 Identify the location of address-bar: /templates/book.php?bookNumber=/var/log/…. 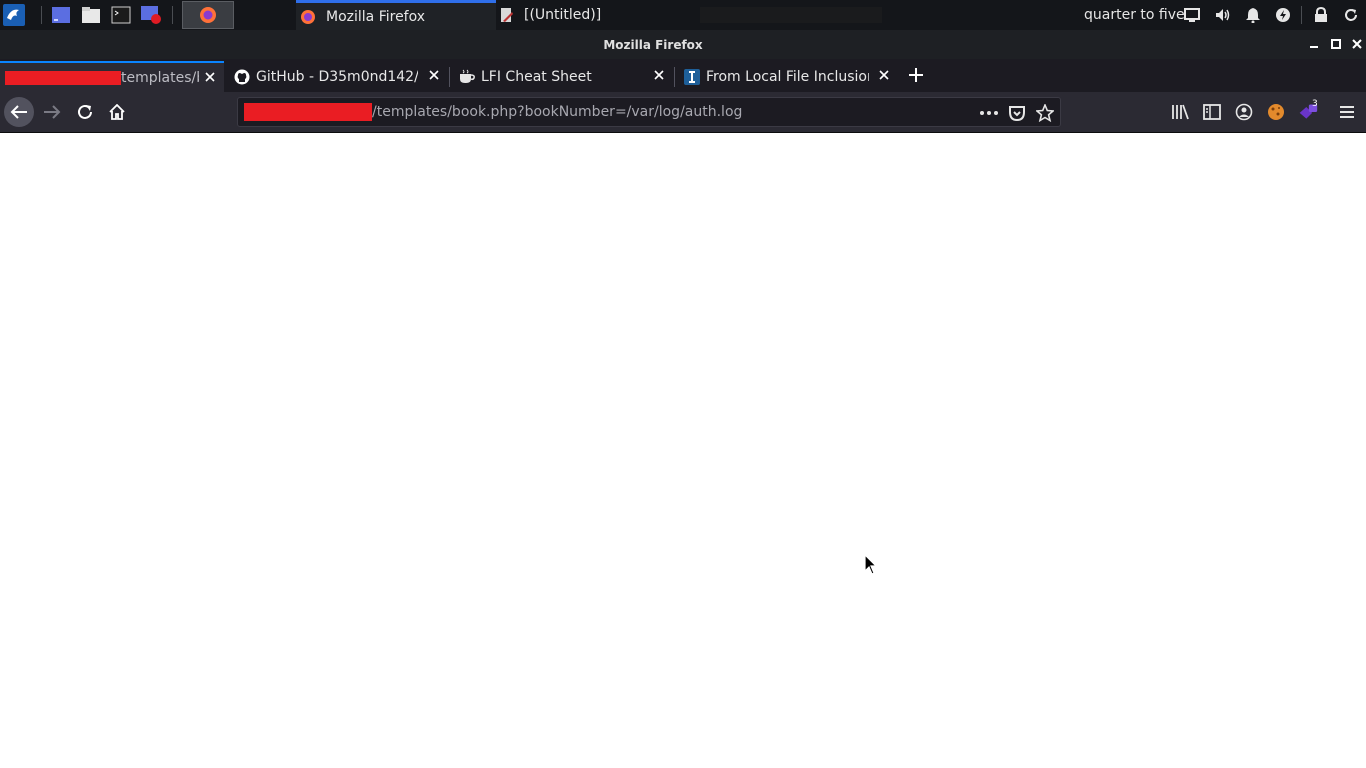
(649, 112).